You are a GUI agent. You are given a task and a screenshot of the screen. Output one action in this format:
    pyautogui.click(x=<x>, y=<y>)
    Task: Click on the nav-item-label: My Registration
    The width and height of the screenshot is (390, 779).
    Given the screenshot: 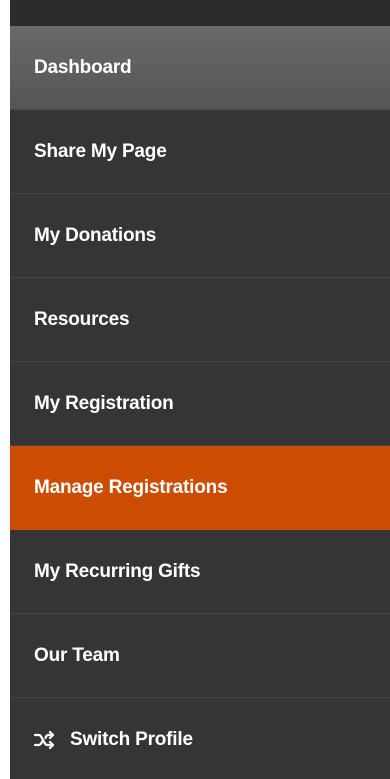 What is the action you would take?
    pyautogui.click(x=104, y=403)
    